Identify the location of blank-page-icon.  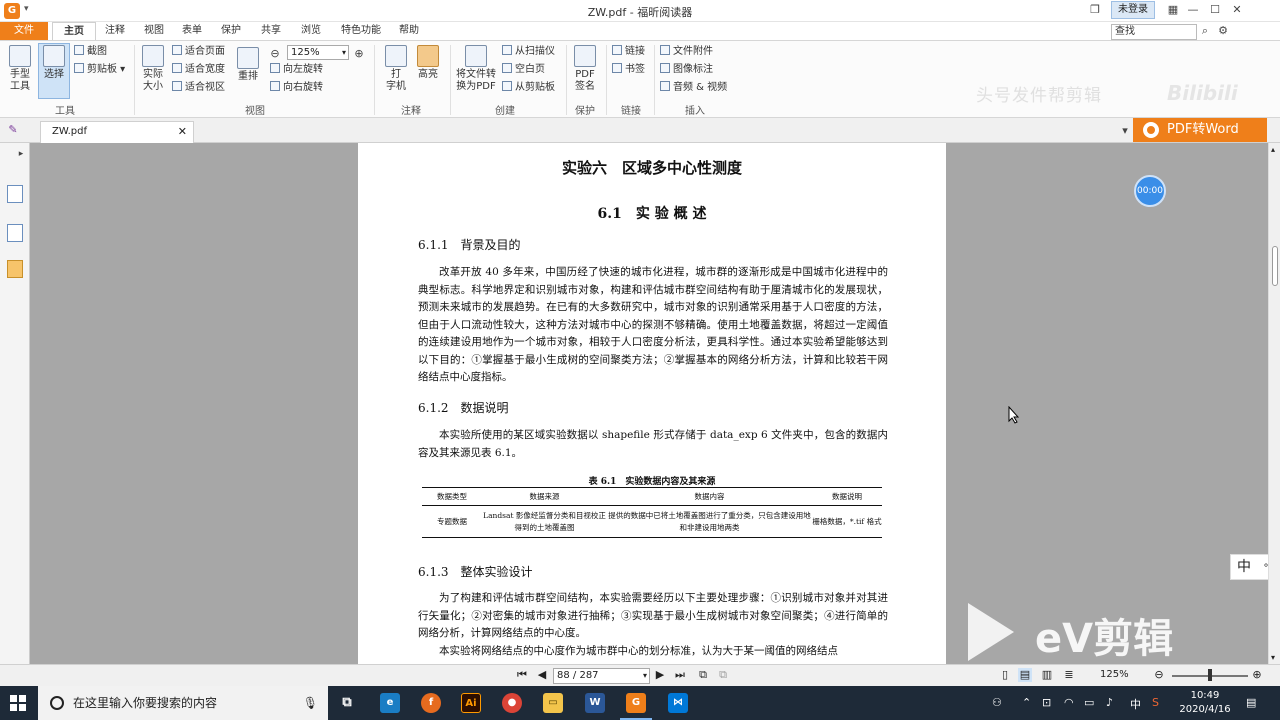
(507, 68).